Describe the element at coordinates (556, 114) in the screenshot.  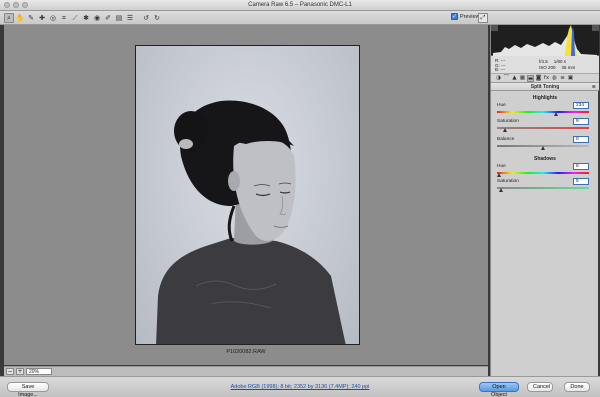
I see `highlights-hue-thumb` at that location.